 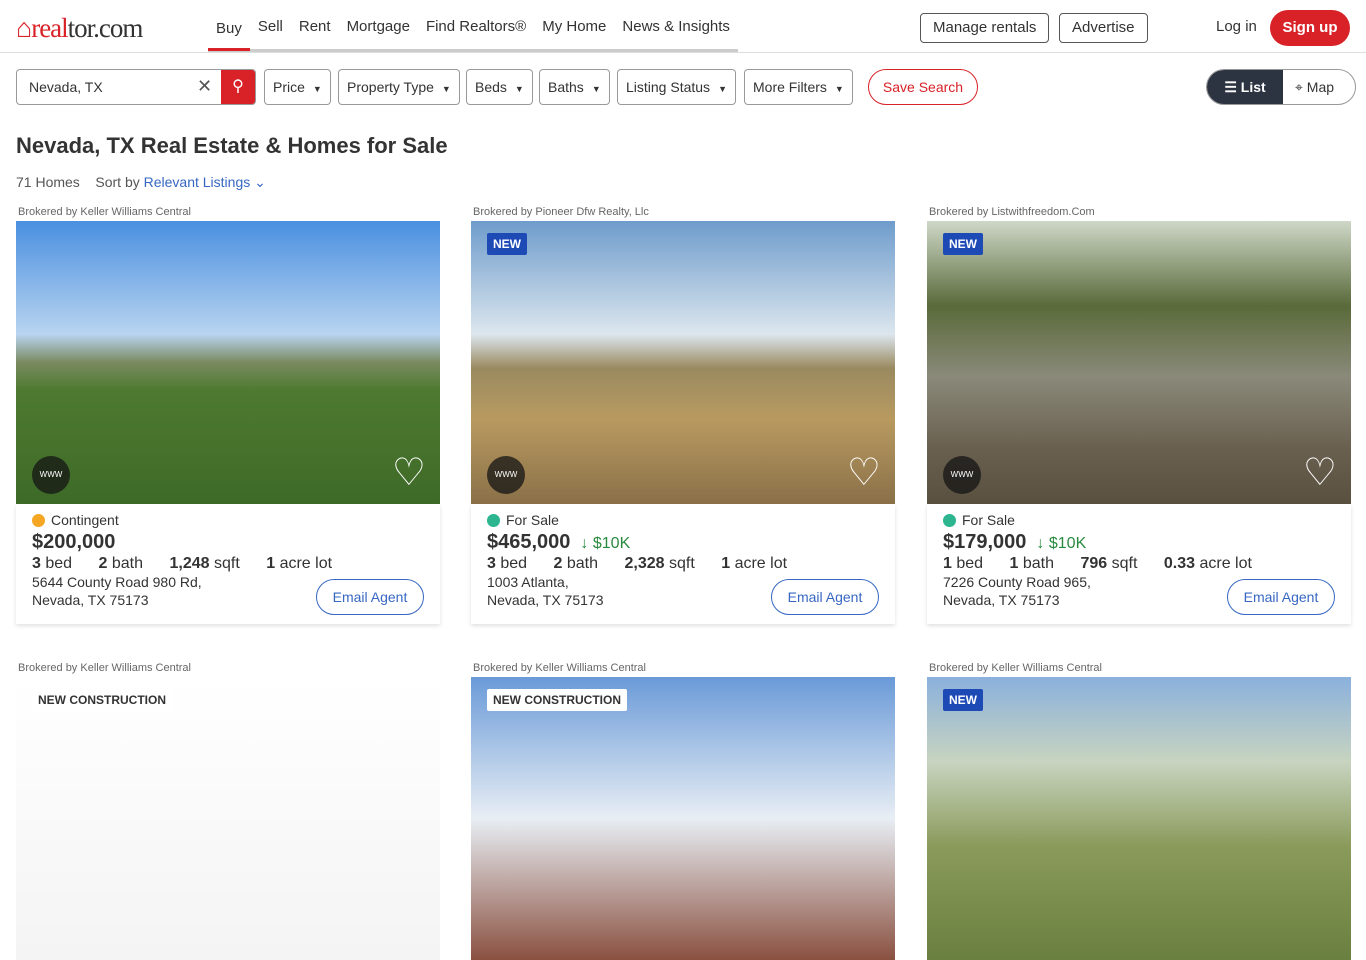 I want to click on sort-dropdown: Relevant Listings ⌄, so click(x=205, y=182).